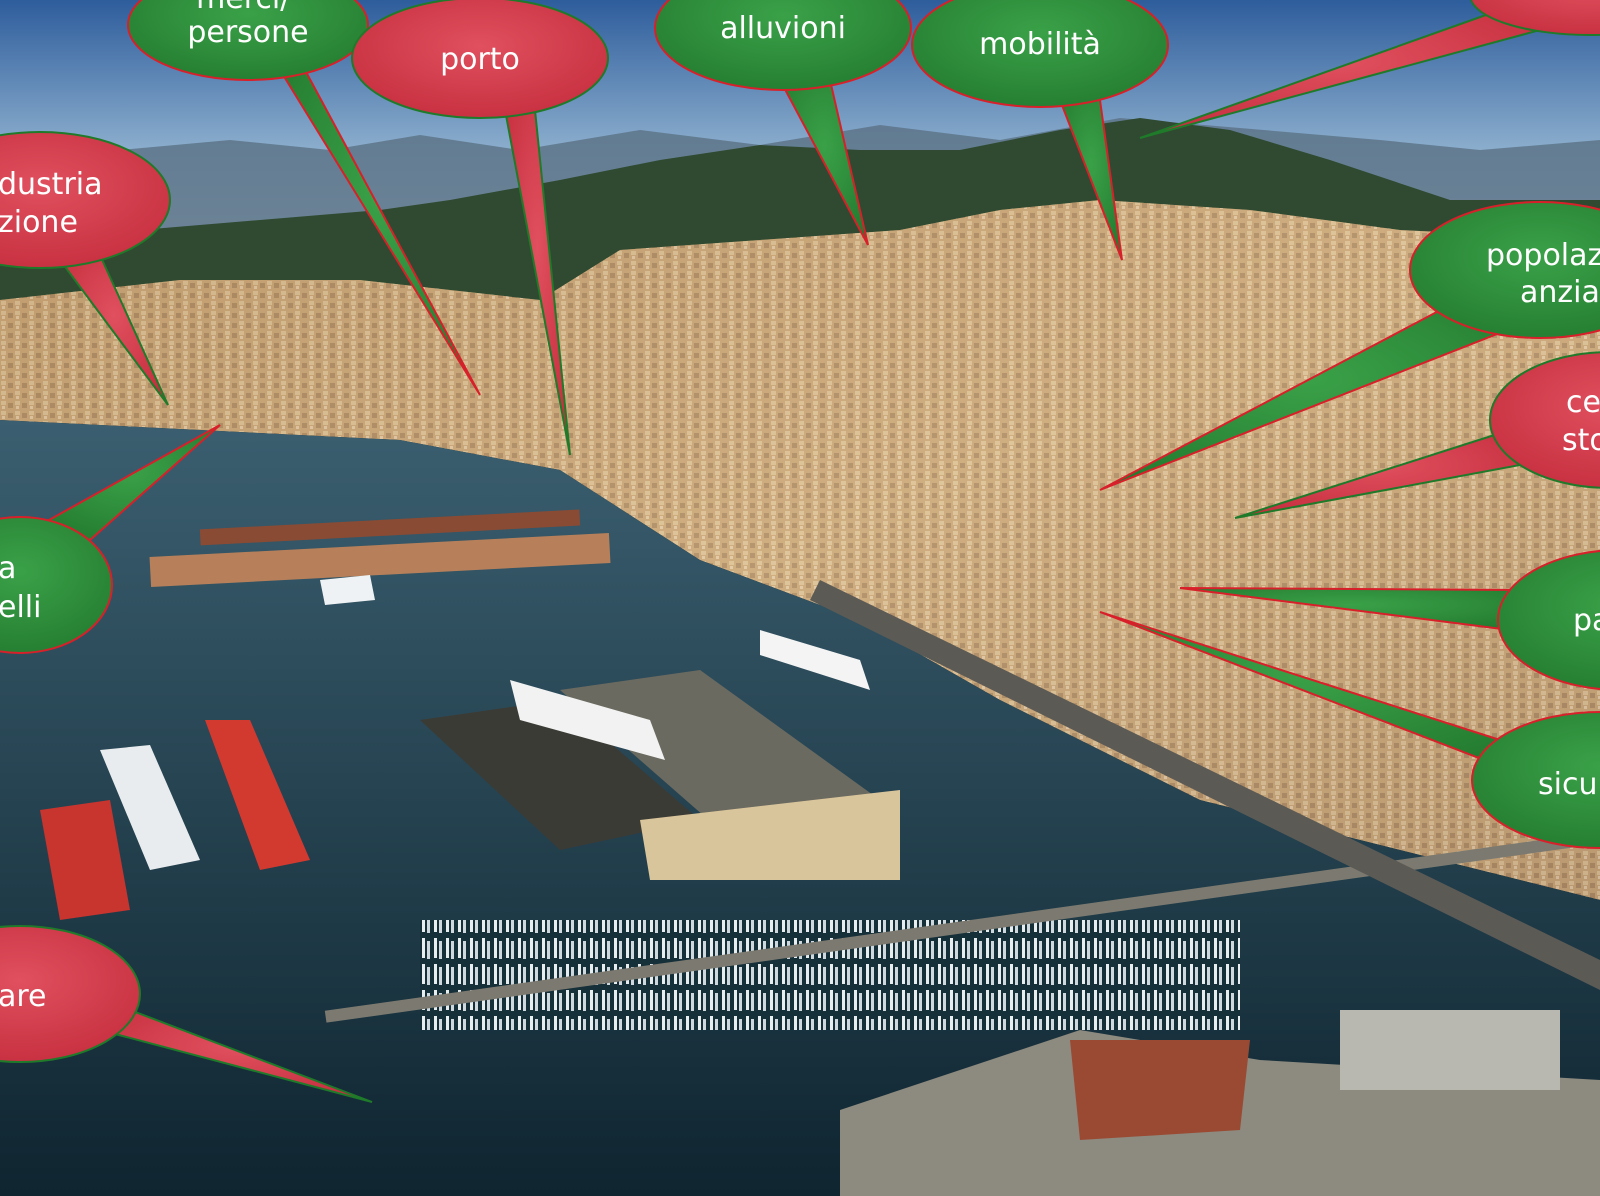 This screenshot has height=1196, width=1600. I want to click on bubble-text-line: ce, so click(1583, 402).